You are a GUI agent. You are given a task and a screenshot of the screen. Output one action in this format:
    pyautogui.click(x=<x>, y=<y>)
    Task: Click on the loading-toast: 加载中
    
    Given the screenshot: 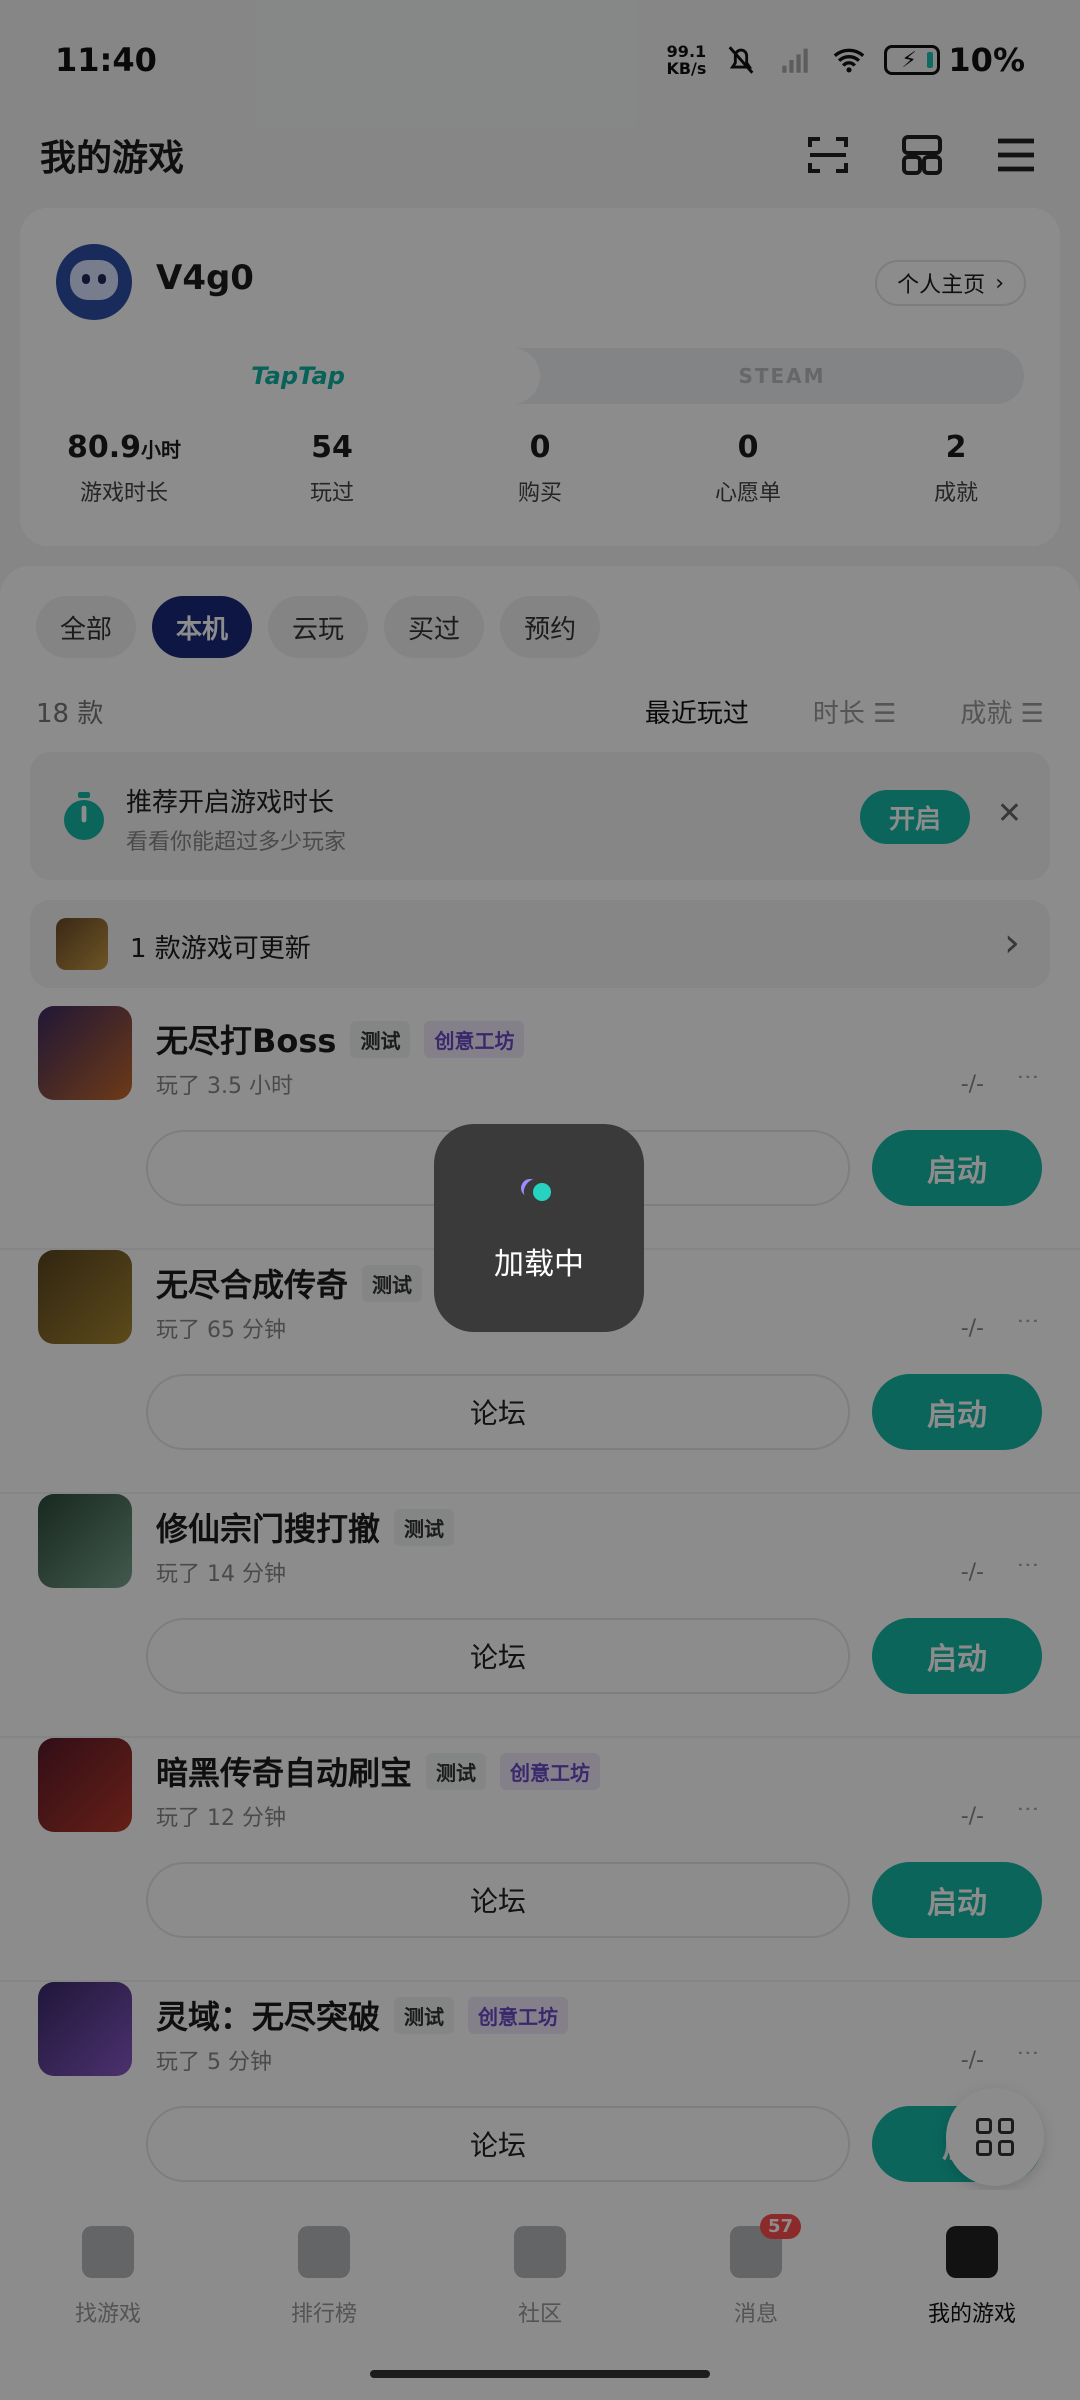 What is the action you would take?
    pyautogui.click(x=539, y=1228)
    